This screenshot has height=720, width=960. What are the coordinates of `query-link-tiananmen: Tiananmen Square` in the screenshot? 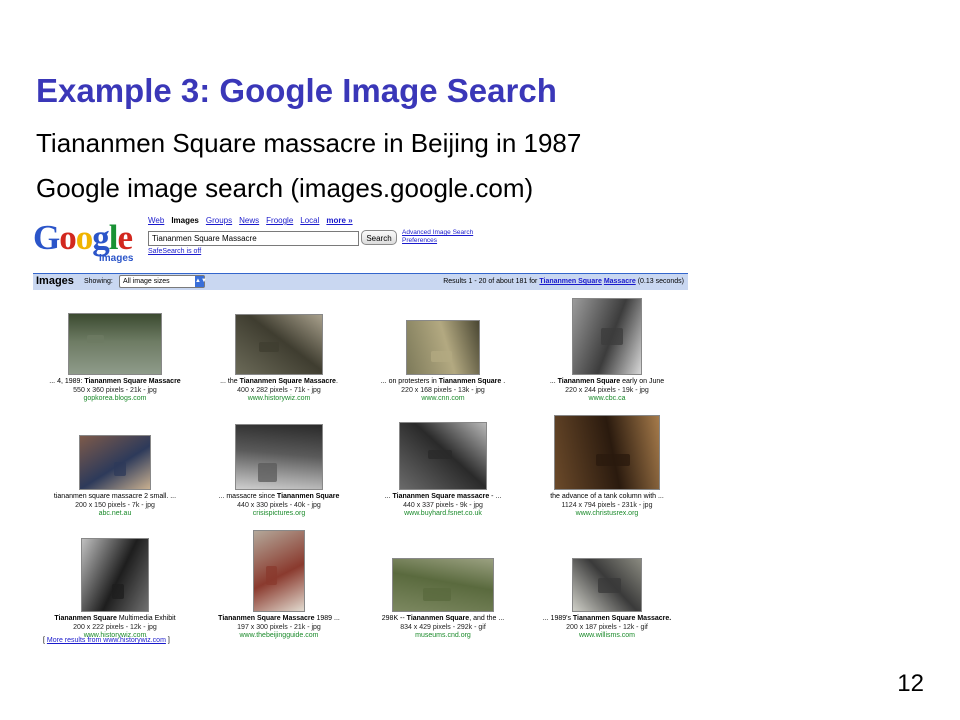 It's located at (570, 281).